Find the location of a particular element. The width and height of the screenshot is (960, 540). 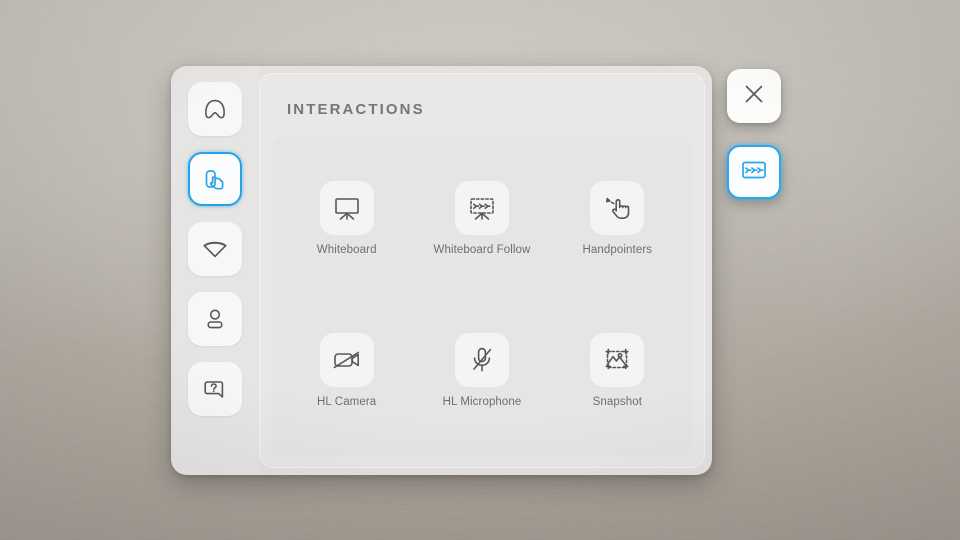

tile-hl-camera: HL Camera is located at coordinates (346, 370).